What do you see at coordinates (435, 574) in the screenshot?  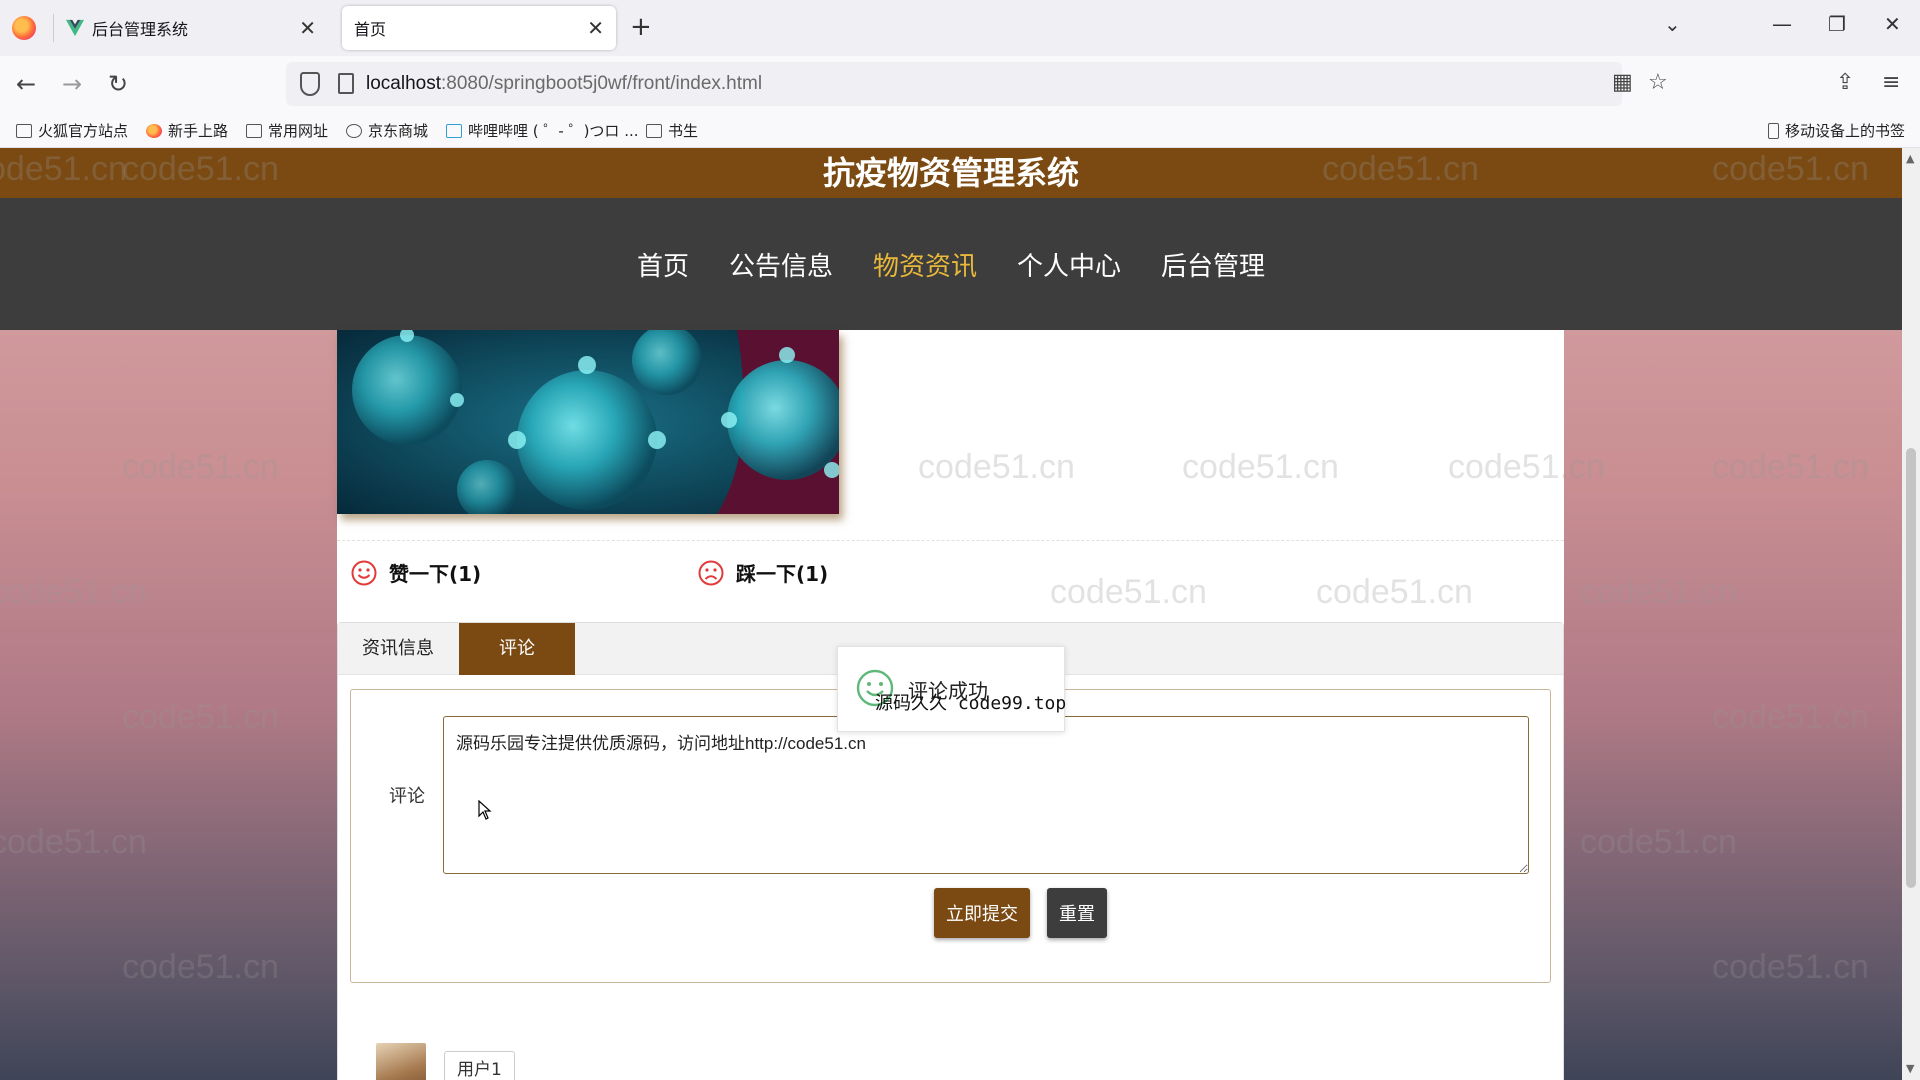 I see `like-label: 赞一下(1)` at bounding box center [435, 574].